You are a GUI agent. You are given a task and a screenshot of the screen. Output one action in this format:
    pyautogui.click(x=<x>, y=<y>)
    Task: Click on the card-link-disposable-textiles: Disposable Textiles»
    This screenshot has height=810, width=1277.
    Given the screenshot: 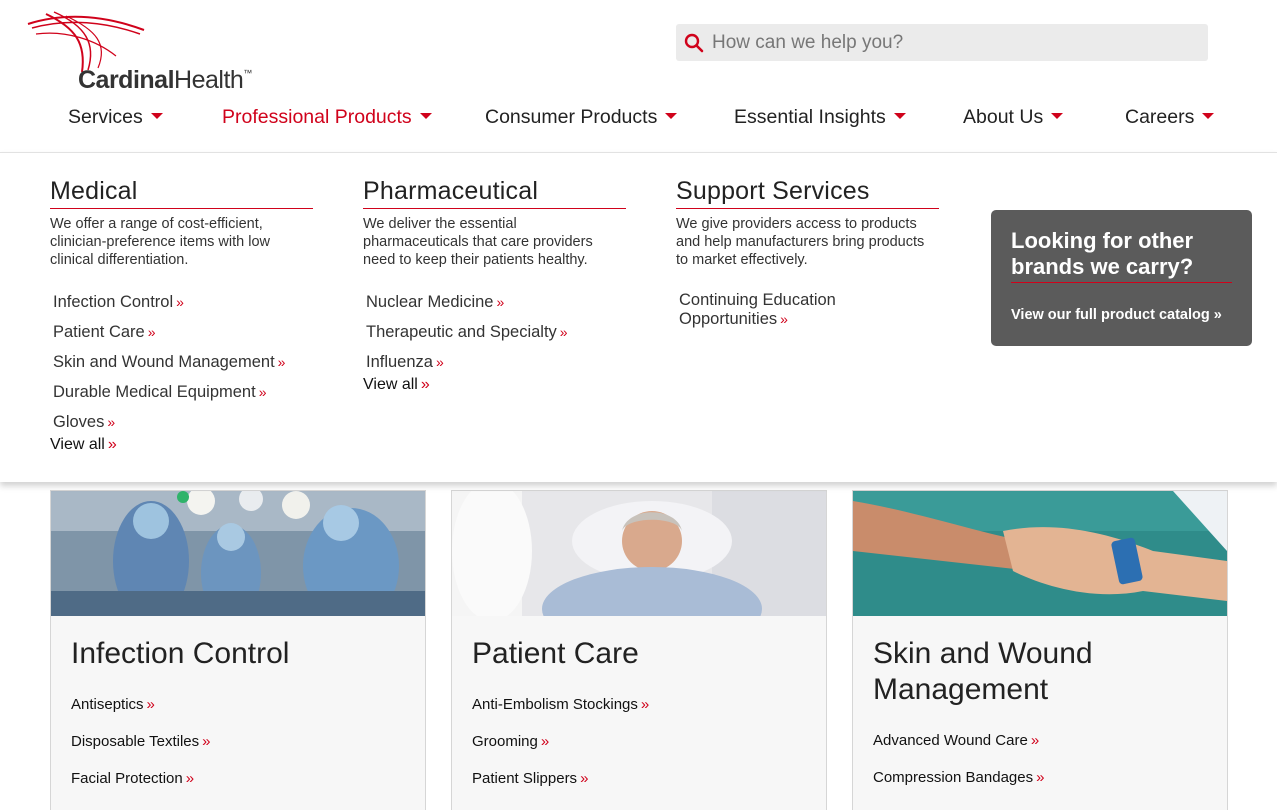 What is the action you would take?
    pyautogui.click(x=140, y=750)
    